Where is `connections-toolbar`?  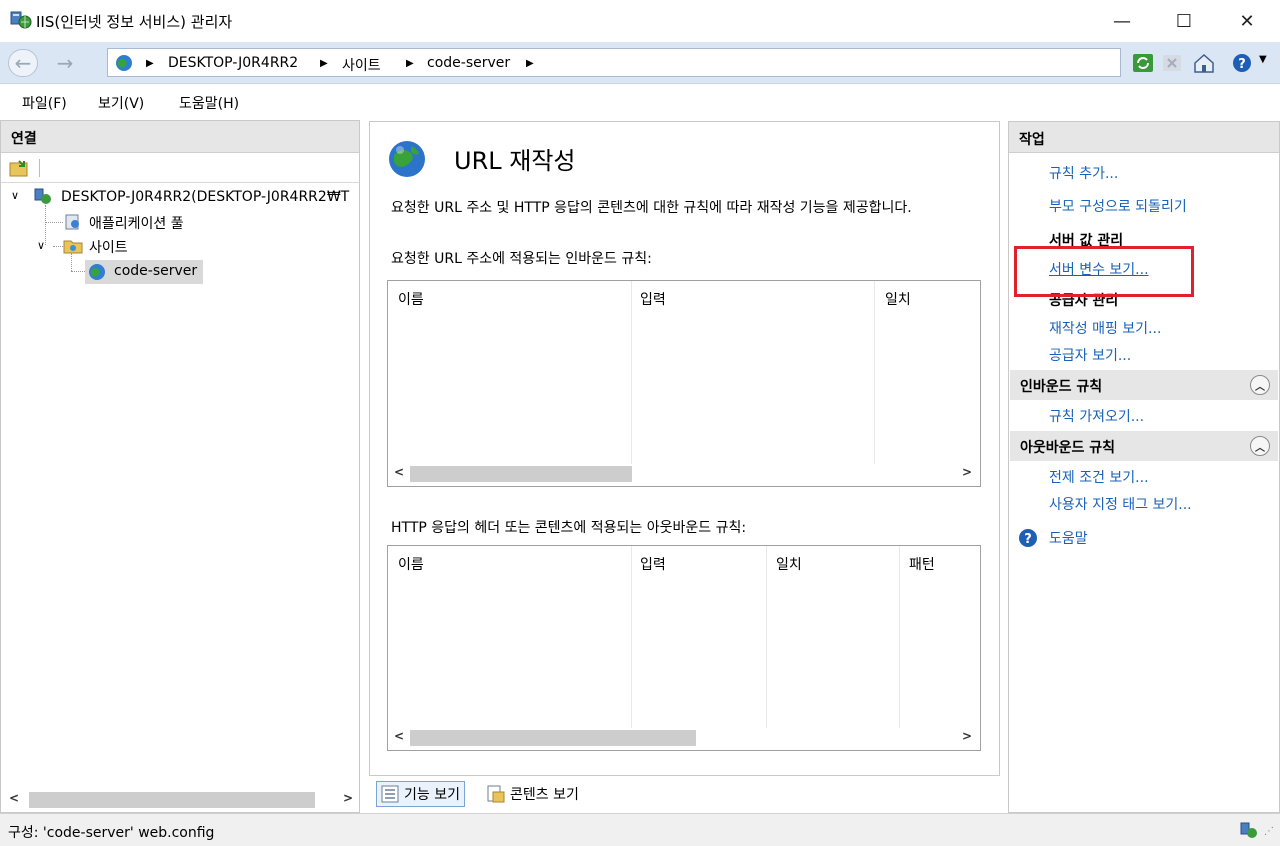 connections-toolbar is located at coordinates (180, 168).